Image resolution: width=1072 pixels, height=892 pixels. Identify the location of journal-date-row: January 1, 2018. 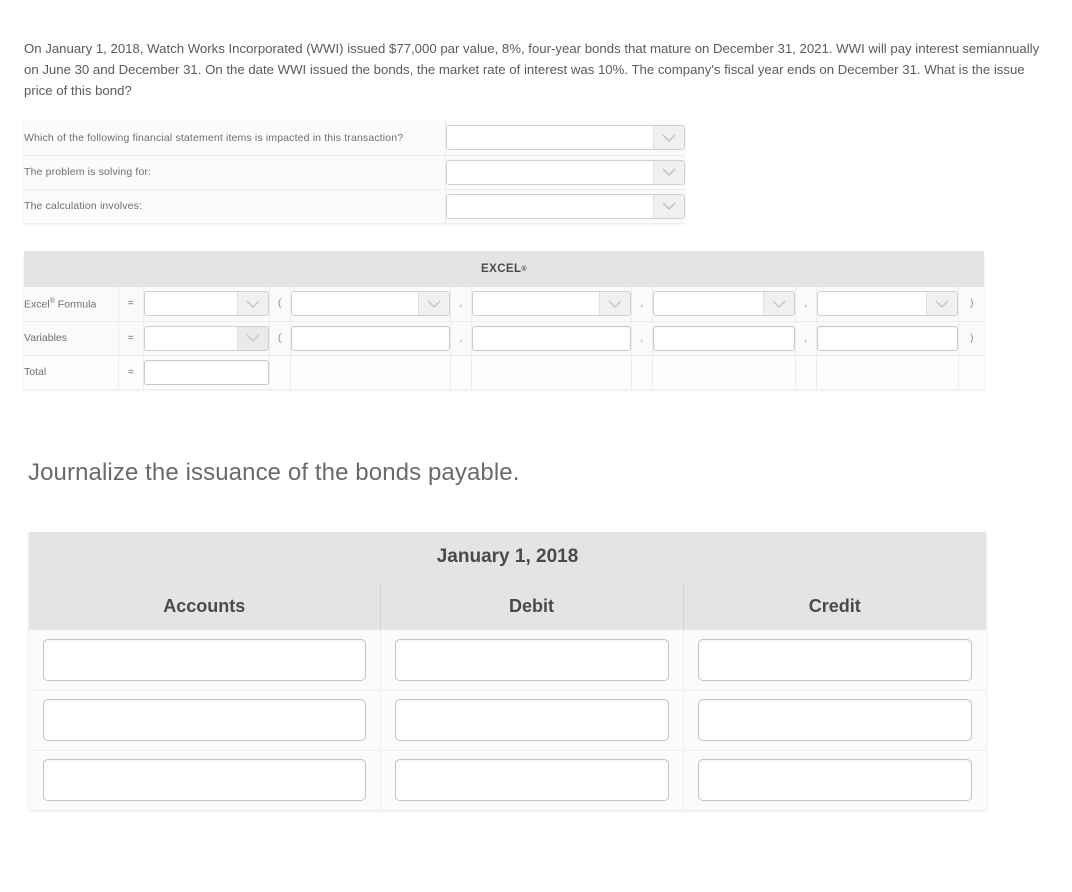
(508, 557).